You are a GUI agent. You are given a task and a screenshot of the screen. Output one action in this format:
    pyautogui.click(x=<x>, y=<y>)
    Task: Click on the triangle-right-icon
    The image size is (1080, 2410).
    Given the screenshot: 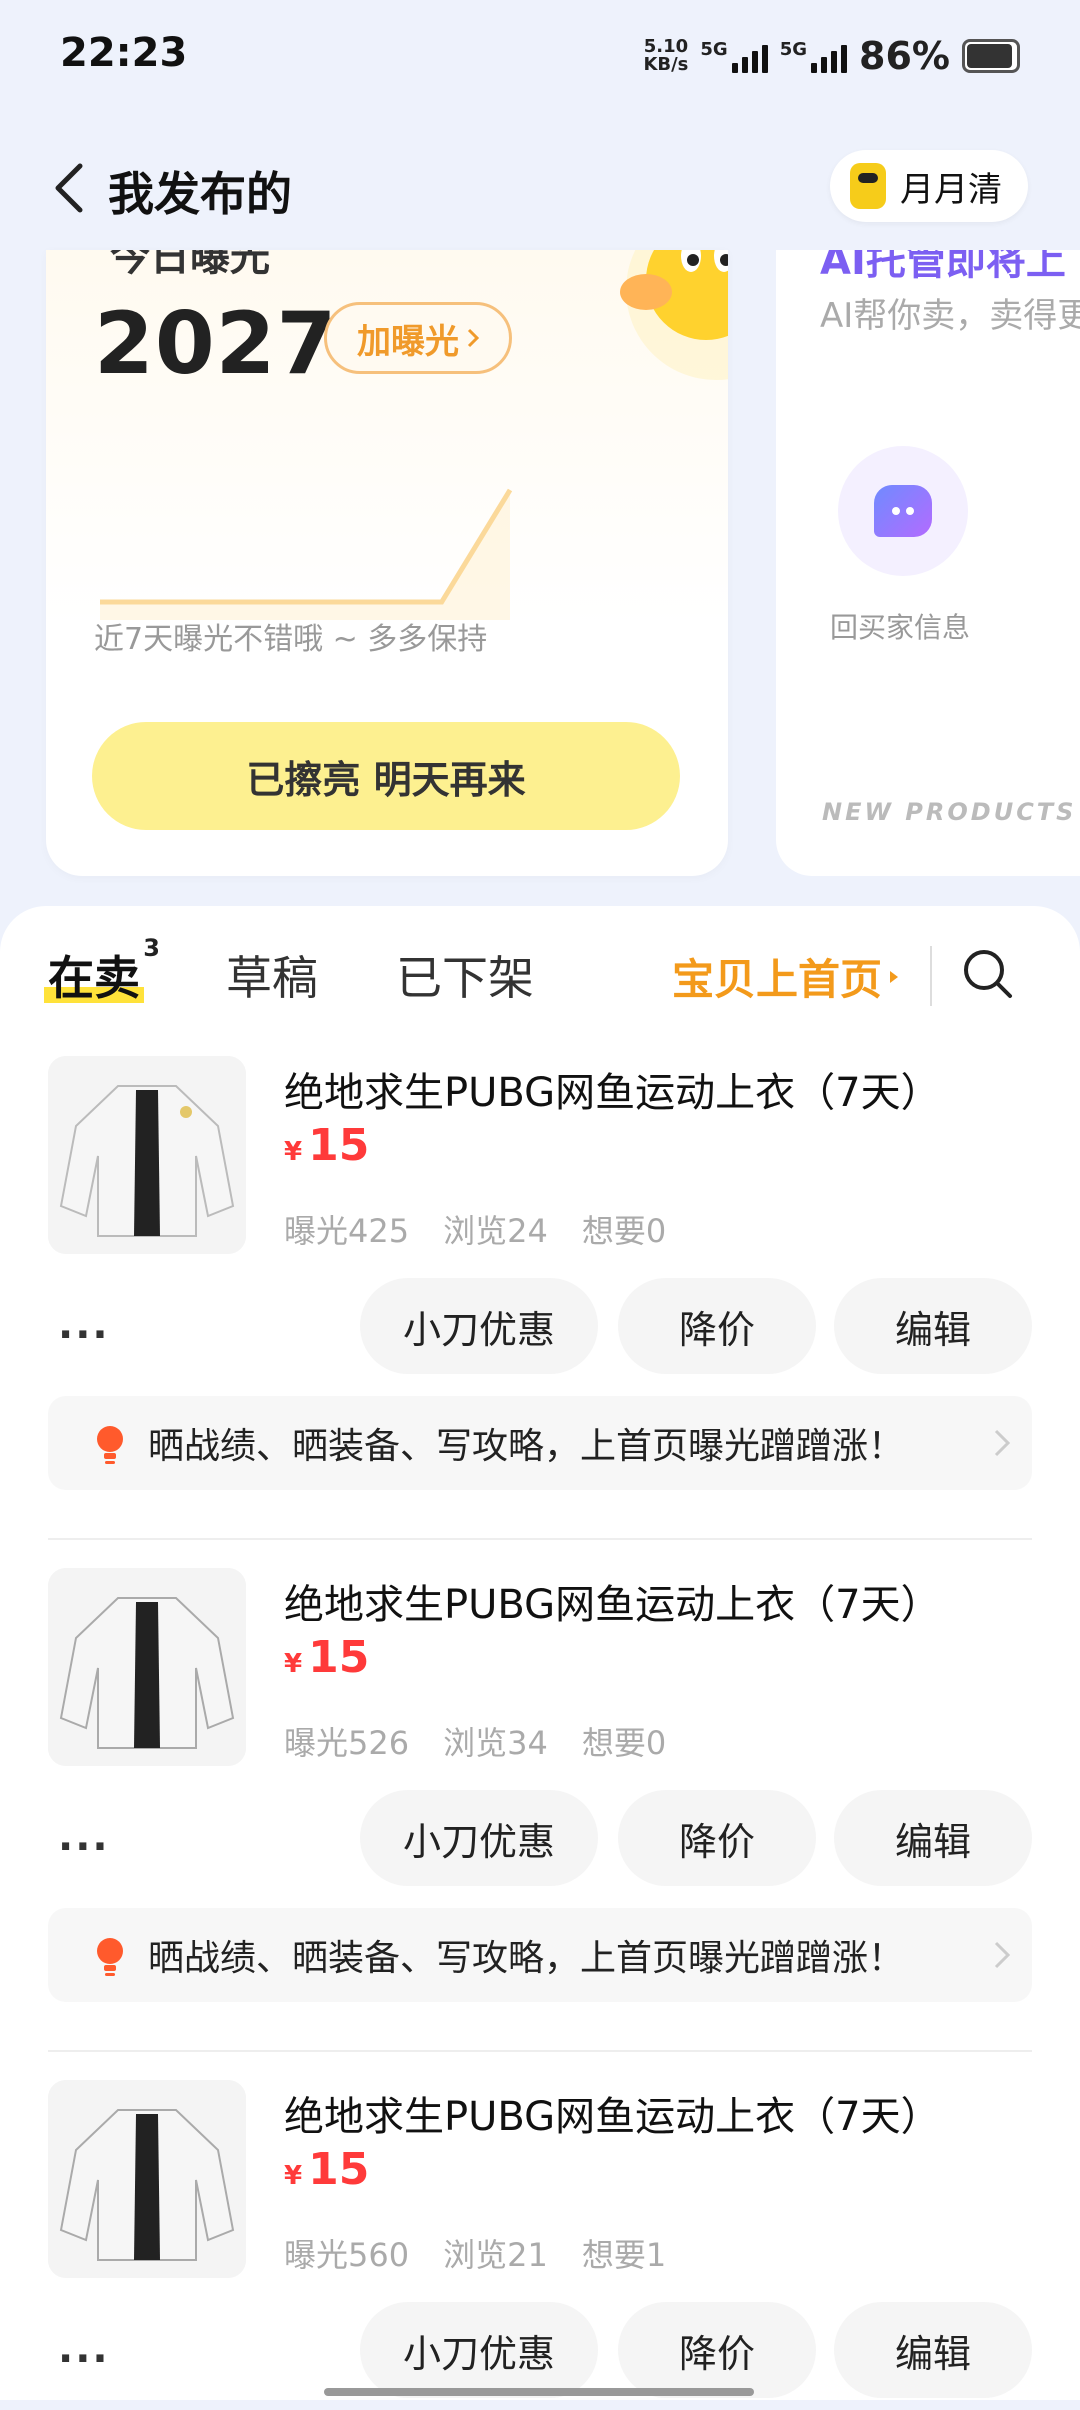 What is the action you would take?
    pyautogui.click(x=894, y=976)
    